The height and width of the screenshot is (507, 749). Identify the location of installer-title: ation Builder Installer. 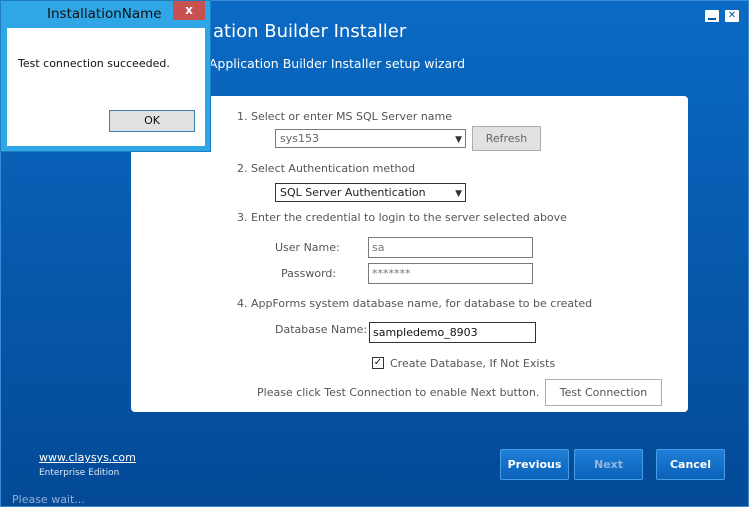
(310, 31).